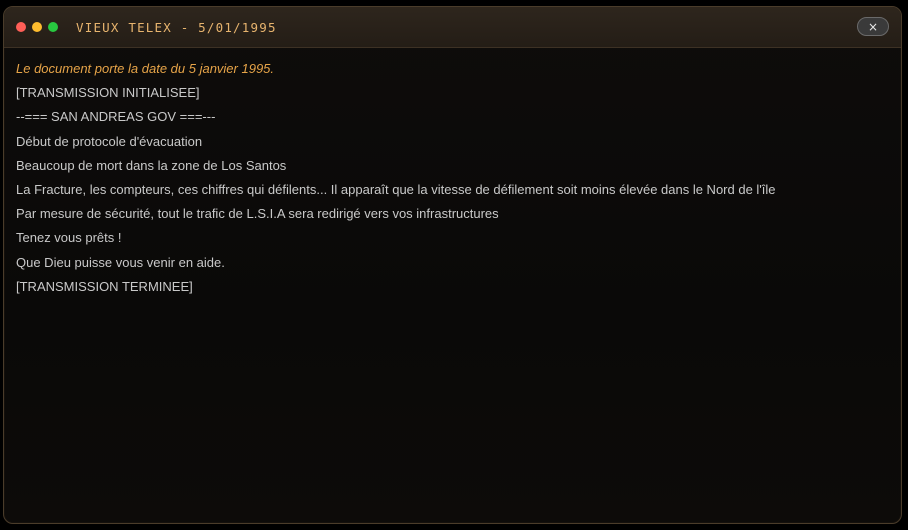  I want to click on title-bar: VIEUX TELEX - 5/01/1995 ×, so click(452, 27).